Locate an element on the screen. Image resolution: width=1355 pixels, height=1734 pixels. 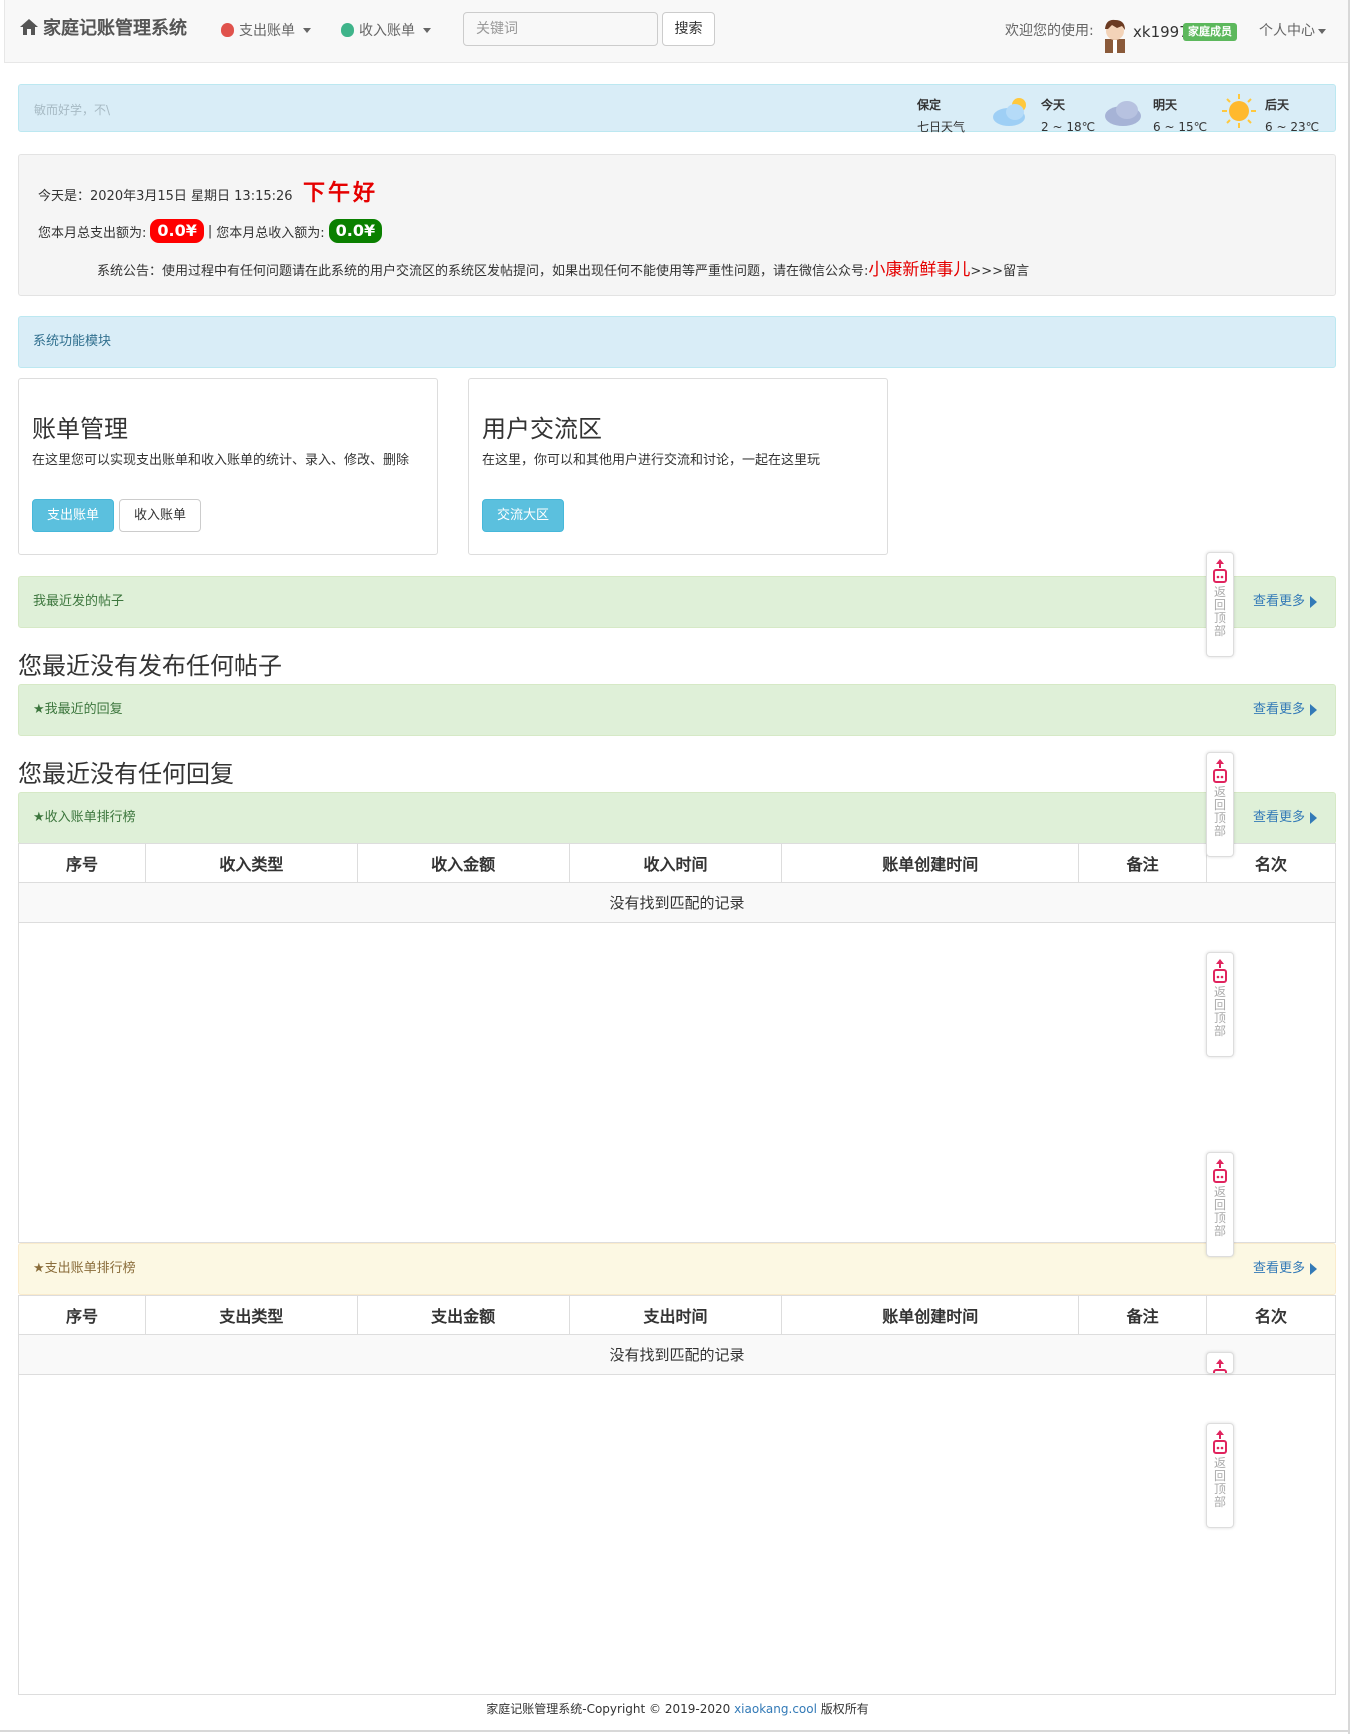
column-header: 支出金额 is located at coordinates (463, 1315).